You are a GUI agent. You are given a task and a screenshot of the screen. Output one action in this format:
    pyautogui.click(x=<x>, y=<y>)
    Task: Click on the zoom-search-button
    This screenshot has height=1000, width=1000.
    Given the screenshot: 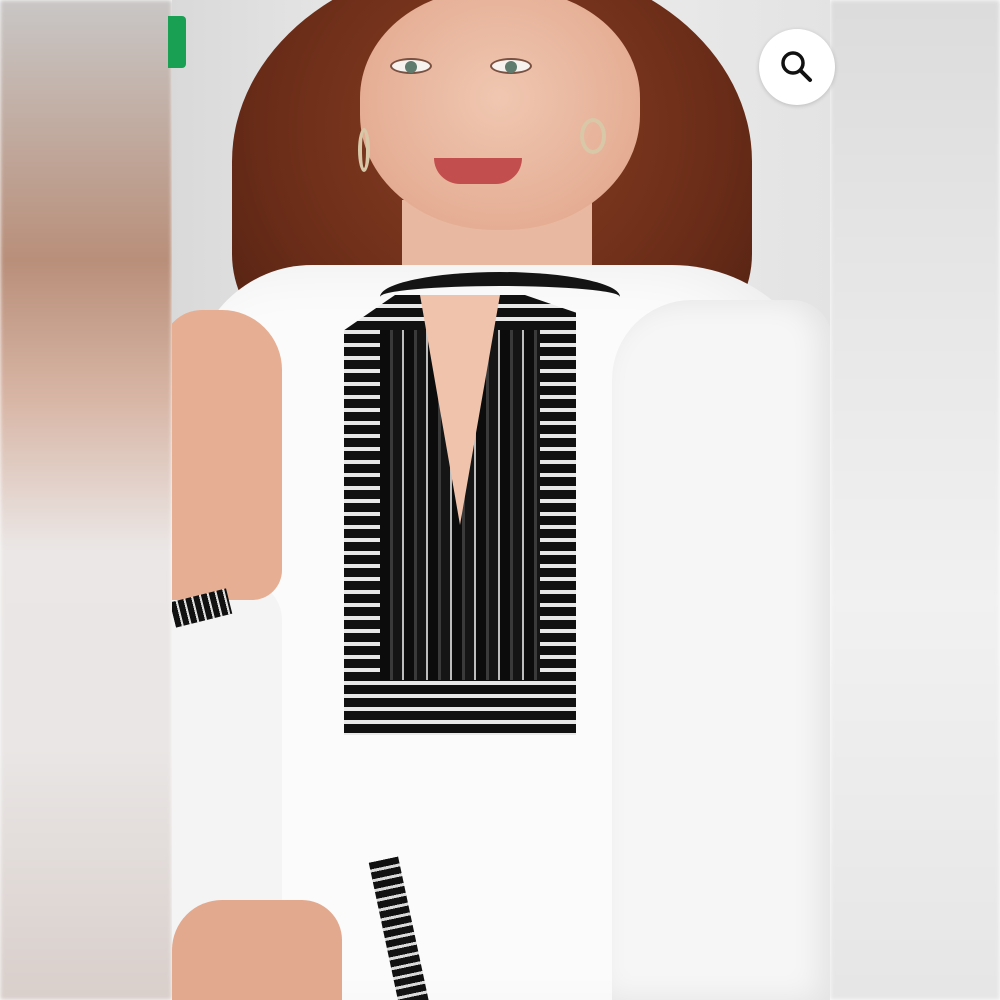 What is the action you would take?
    pyautogui.click(x=797, y=67)
    